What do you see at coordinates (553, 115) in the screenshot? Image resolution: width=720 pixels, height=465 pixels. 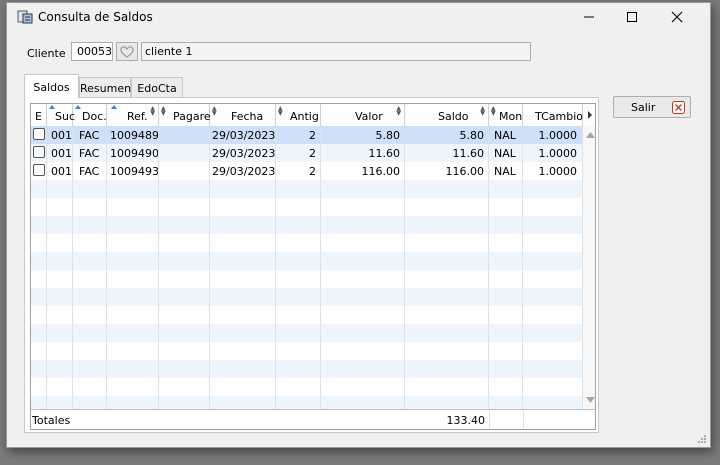 I see `col-header-tcambio: TCambio` at bounding box center [553, 115].